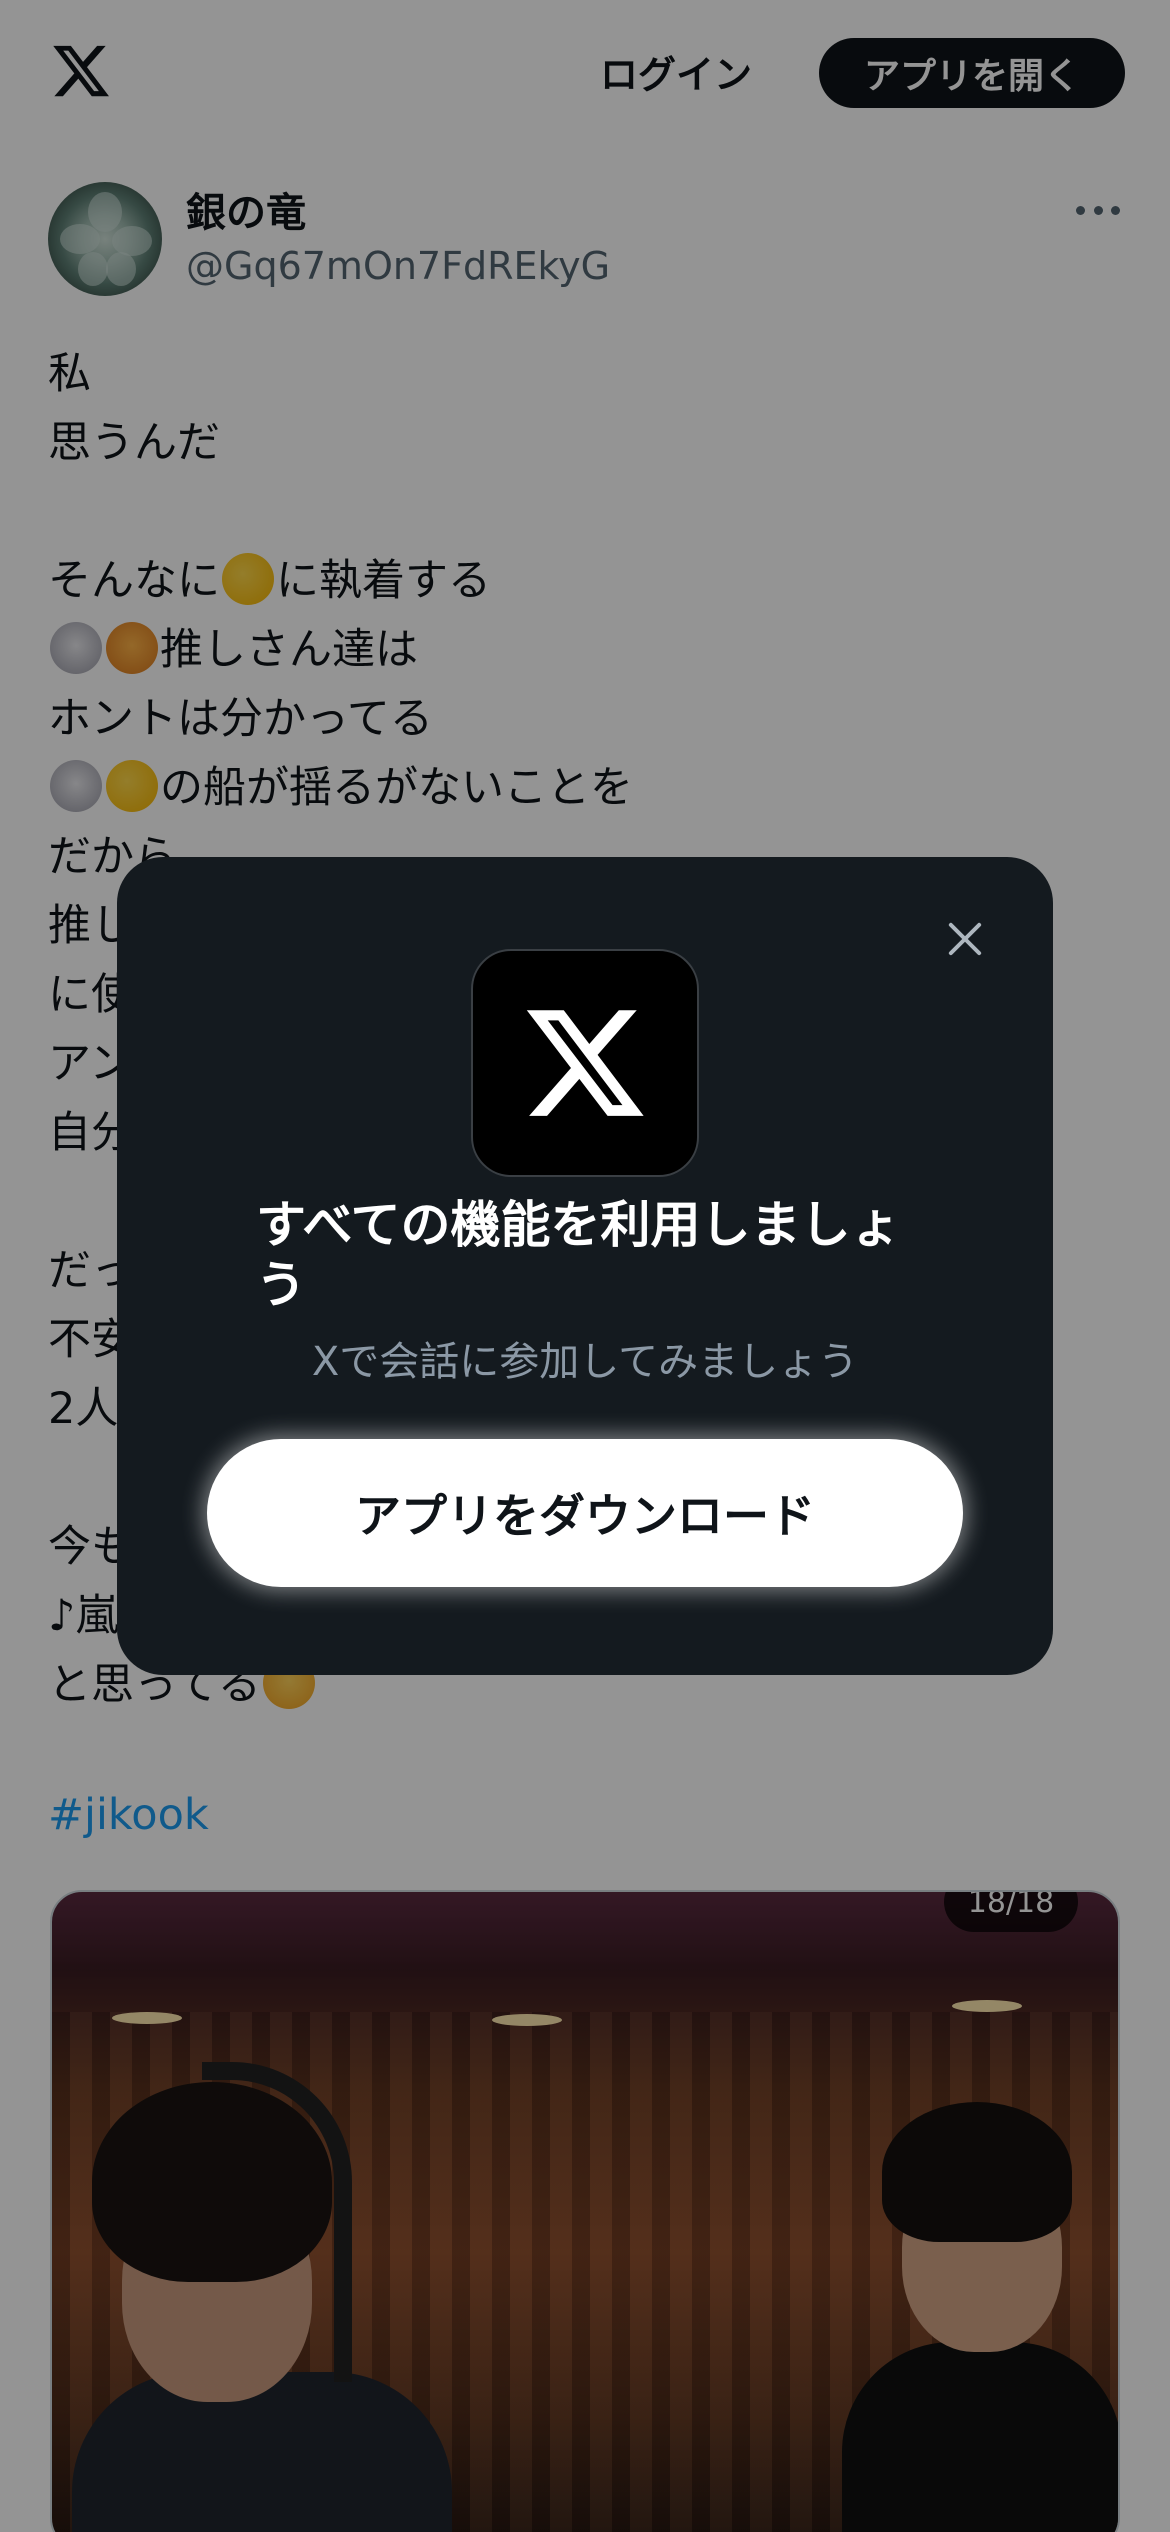 This screenshot has height=2532, width=1170. What do you see at coordinates (578, 1255) in the screenshot?
I see `modal-title: すべての機能を利用しましょう` at bounding box center [578, 1255].